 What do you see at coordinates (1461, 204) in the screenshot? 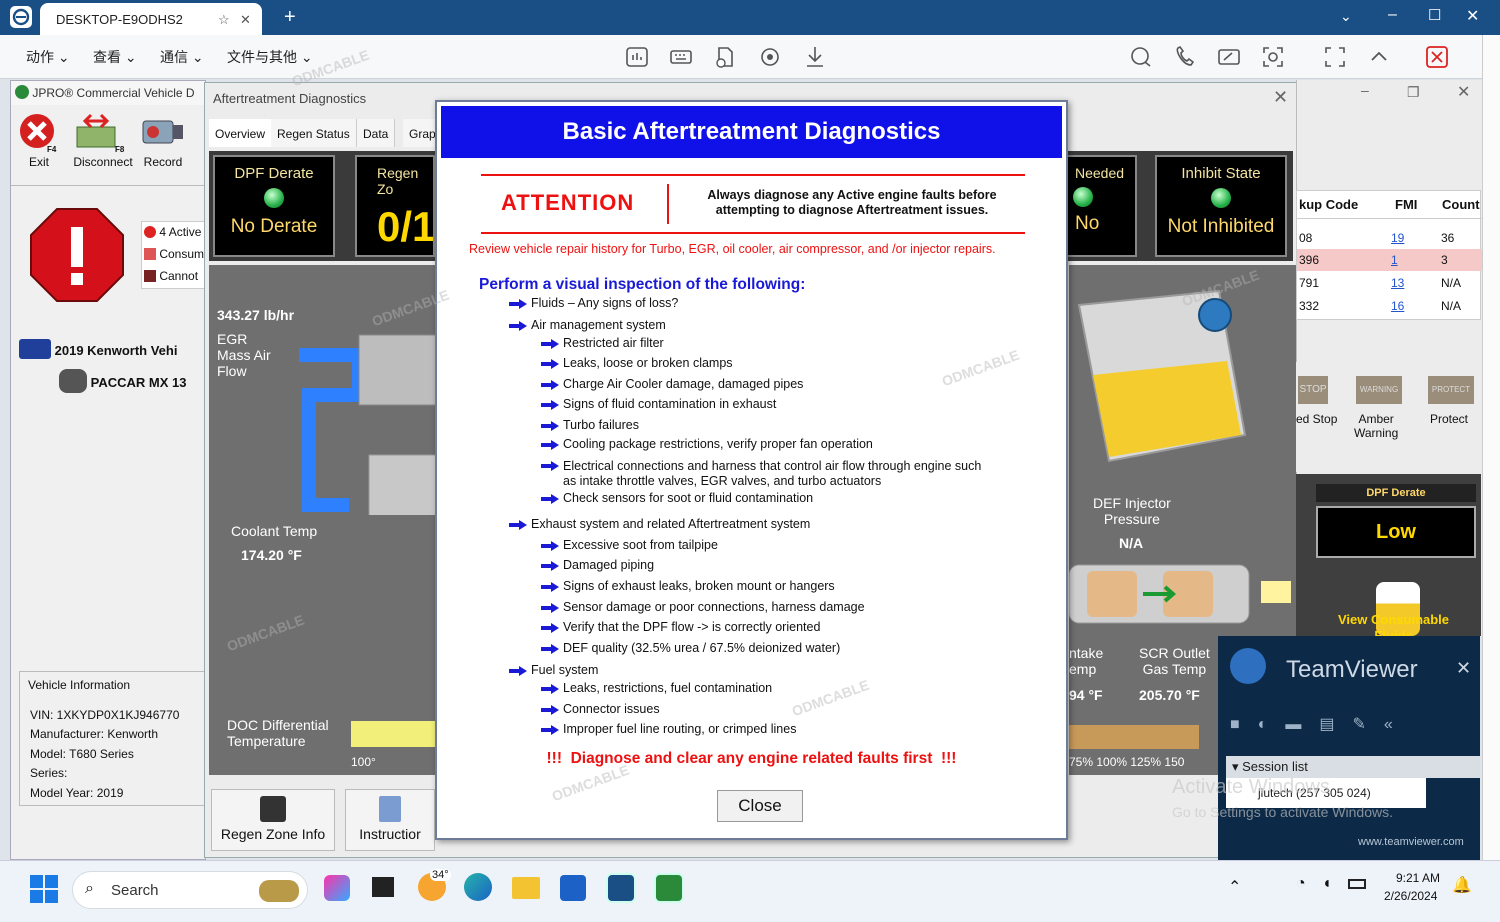
I see `col-count: Count` at bounding box center [1461, 204].